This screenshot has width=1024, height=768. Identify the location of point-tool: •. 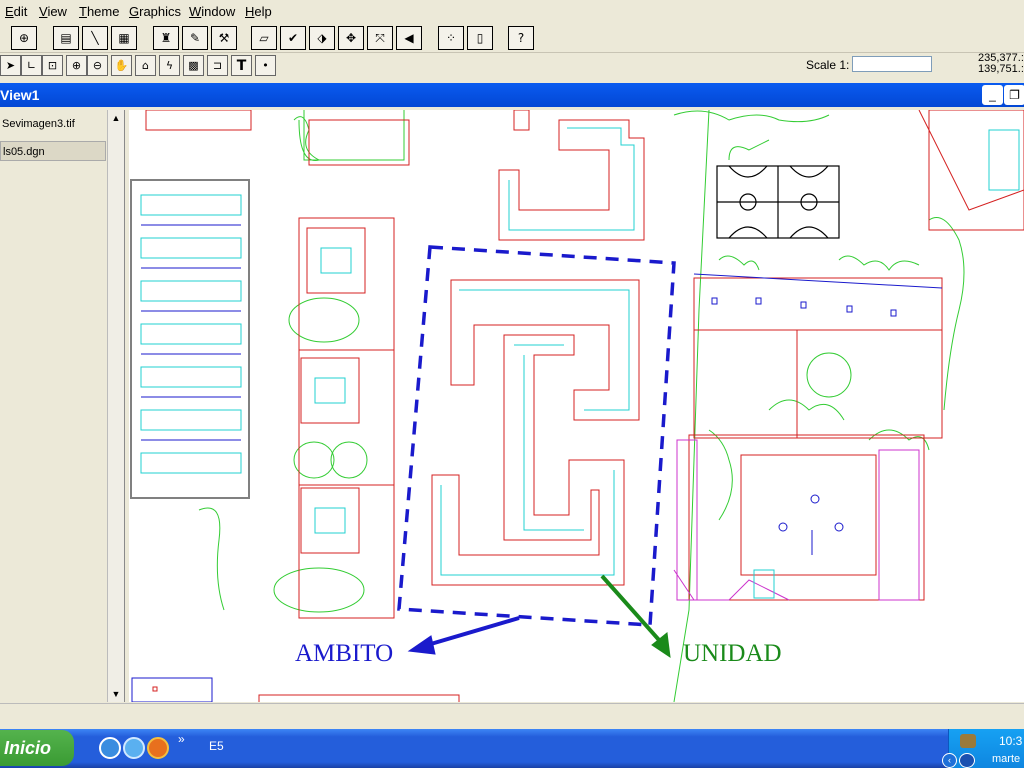
(265, 65).